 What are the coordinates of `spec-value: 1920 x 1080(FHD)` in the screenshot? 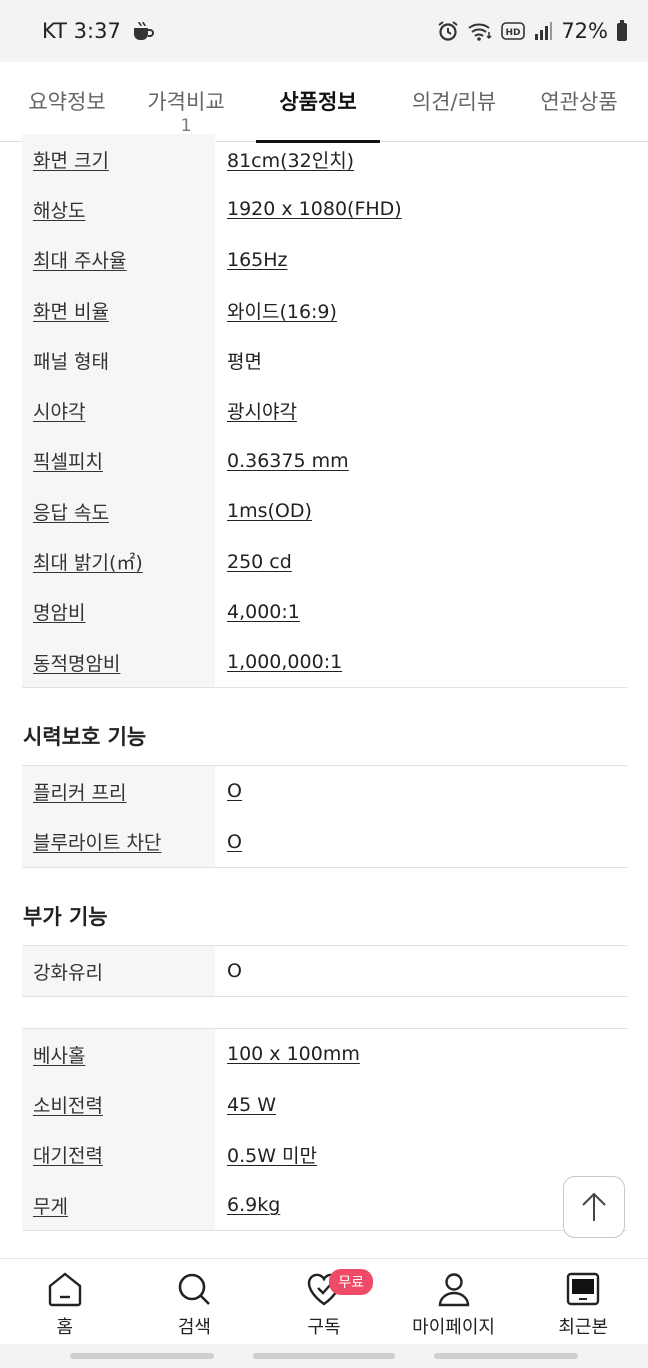 It's located at (421, 209).